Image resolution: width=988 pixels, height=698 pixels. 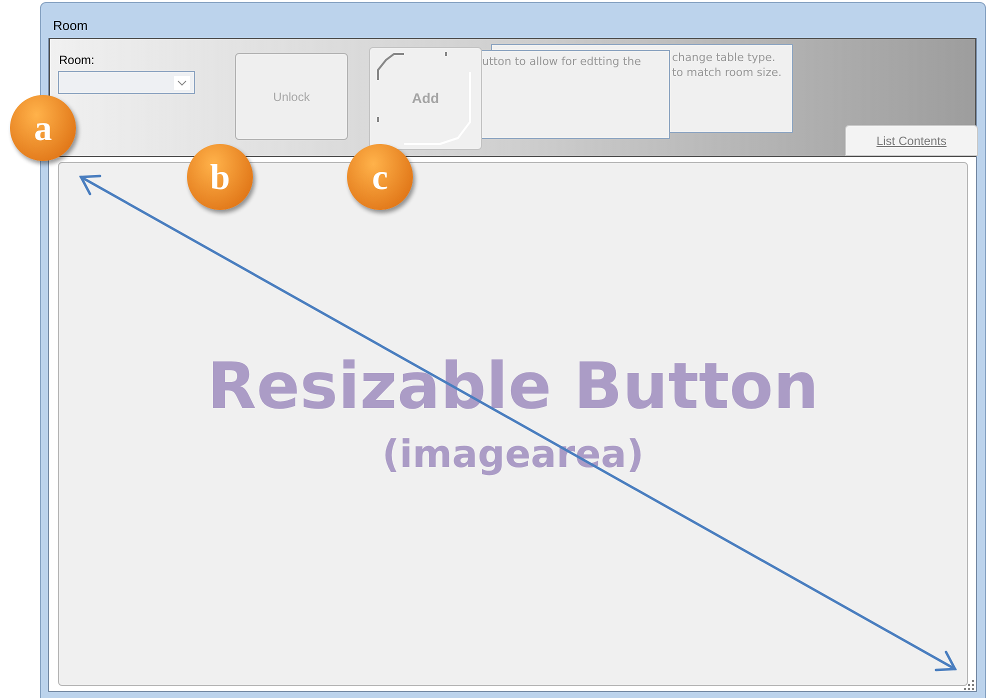 What do you see at coordinates (291, 96) in the screenshot?
I see `unlock-button: Unlock` at bounding box center [291, 96].